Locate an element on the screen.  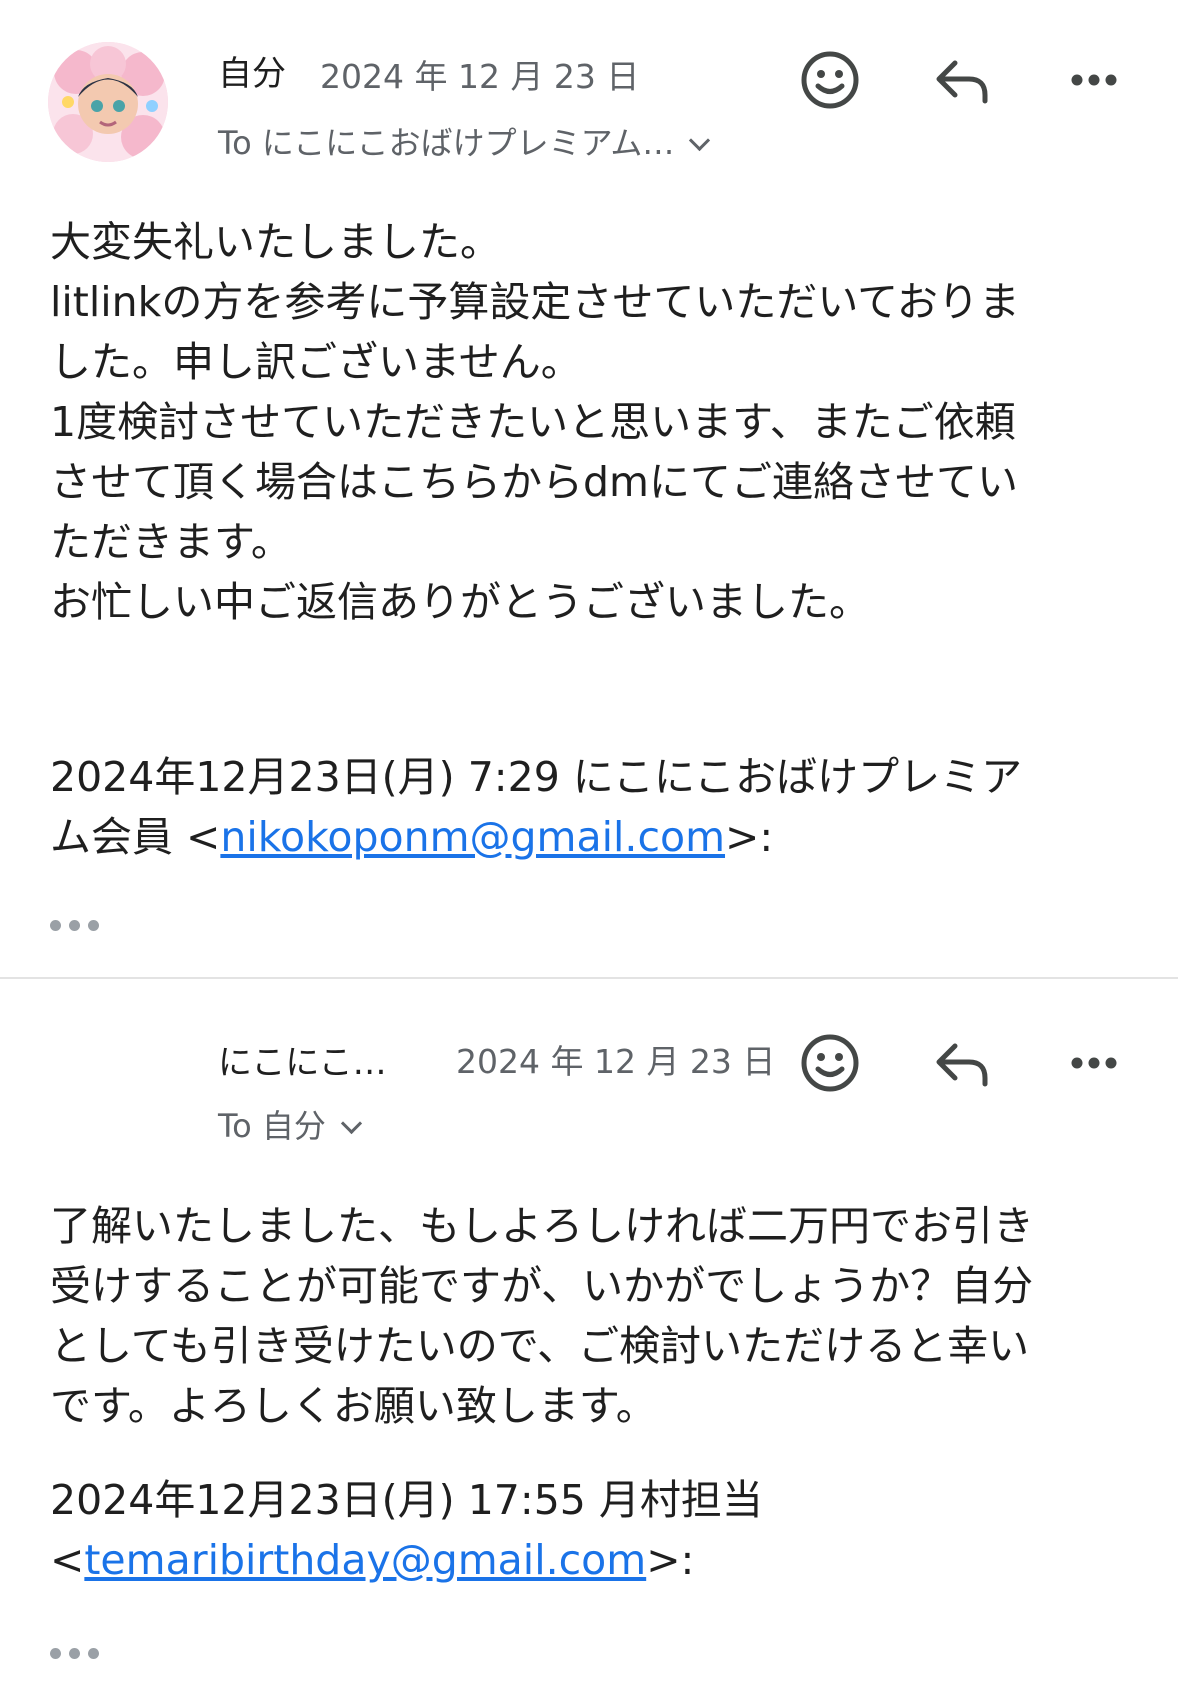
recipient-label: To 自分 is located at coordinates (272, 1126).